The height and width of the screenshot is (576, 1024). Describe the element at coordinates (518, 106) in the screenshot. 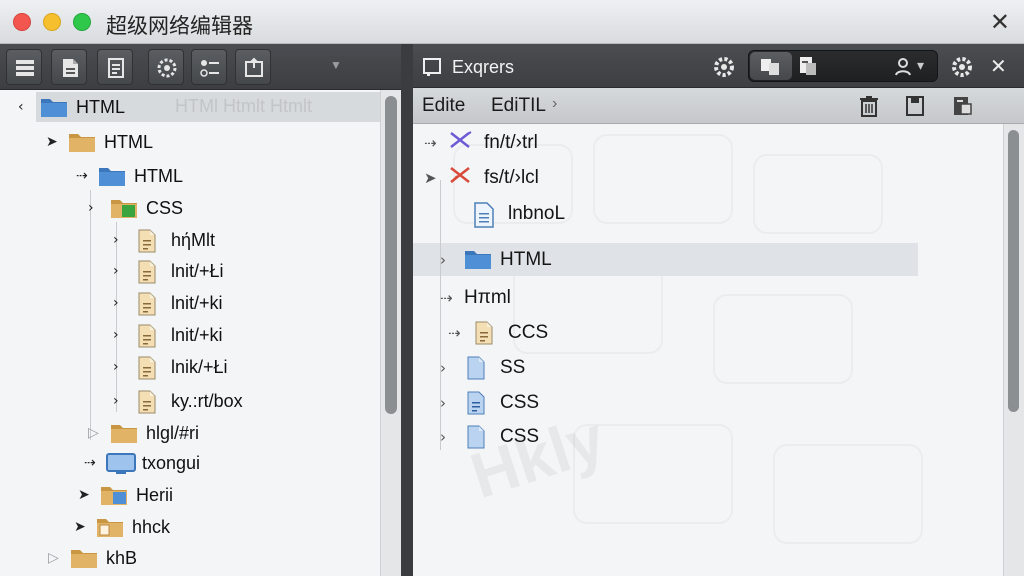

I see `edit-html-tab: EdiTIL` at that location.